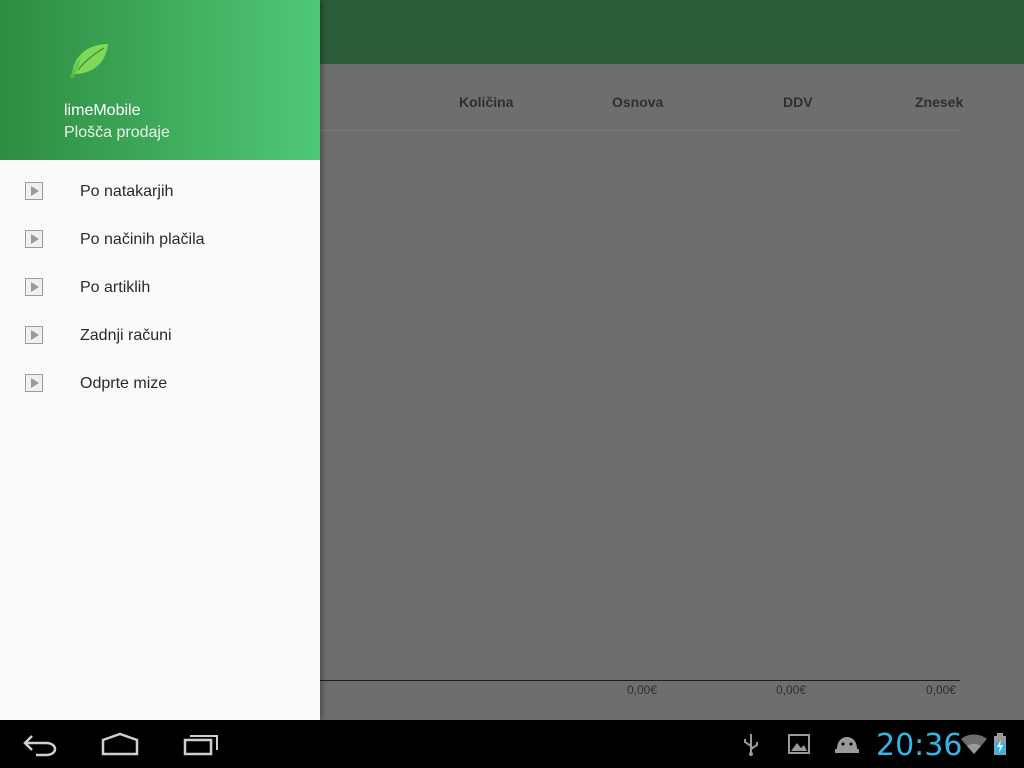  I want to click on menu-item-last-receipts: Zadnji računi, so click(160, 336).